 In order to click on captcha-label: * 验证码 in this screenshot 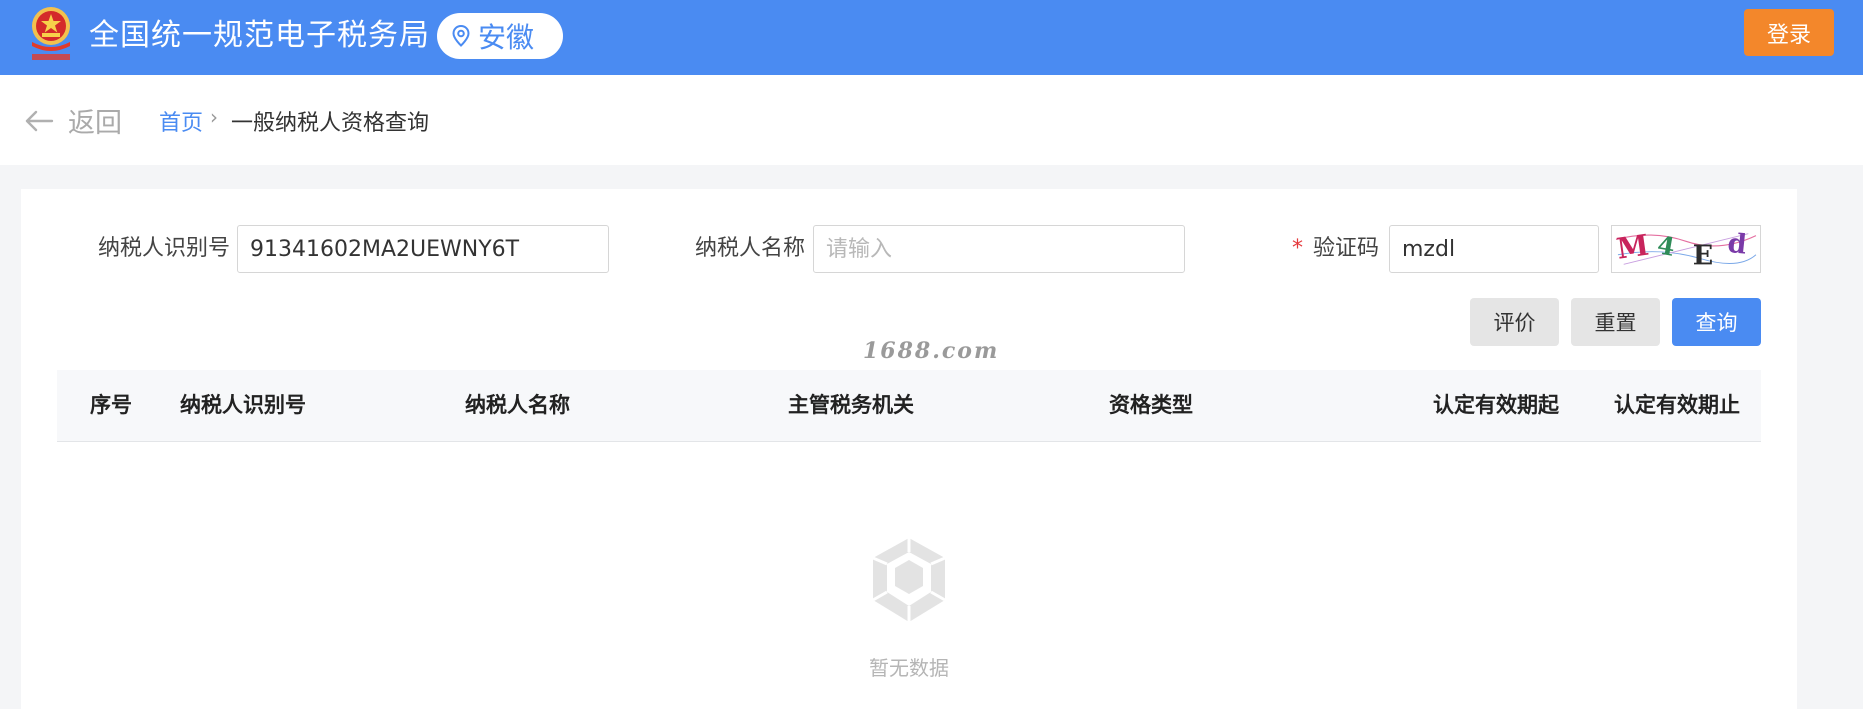, I will do `click(1335, 249)`.